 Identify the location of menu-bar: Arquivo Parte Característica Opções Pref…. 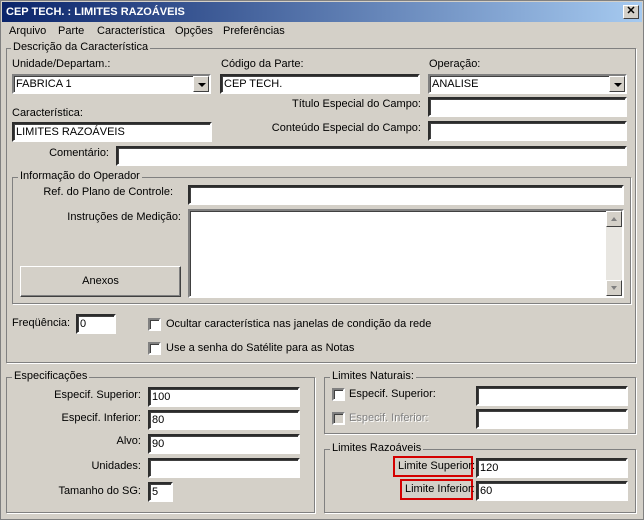
(322, 32).